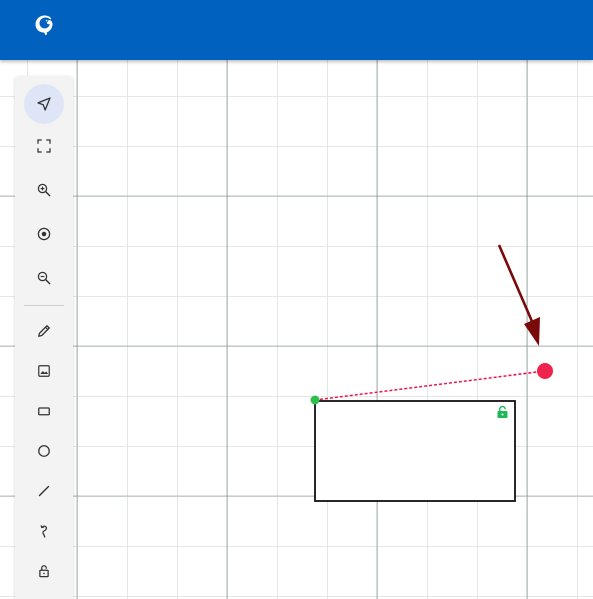 This screenshot has width=593, height=599. Describe the element at coordinates (518, 295) in the screenshot. I see `pointer-arrow-icon` at that location.